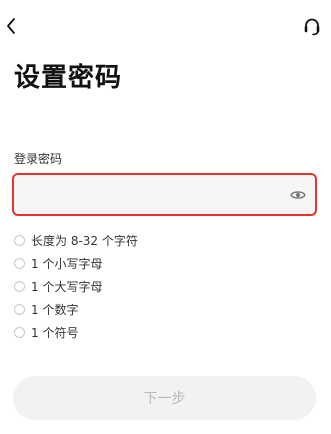 The height and width of the screenshot is (434, 331). Describe the element at coordinates (67, 263) in the screenshot. I see `requirement-text: 1 个小写字母` at that location.